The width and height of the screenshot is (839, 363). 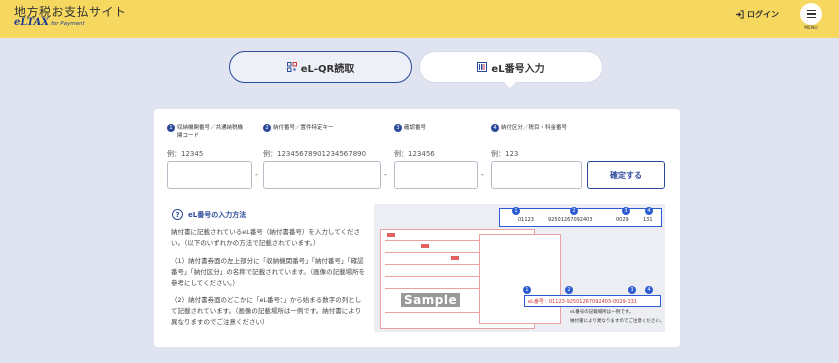 I want to click on confirm-button: 確定する, so click(x=626, y=175).